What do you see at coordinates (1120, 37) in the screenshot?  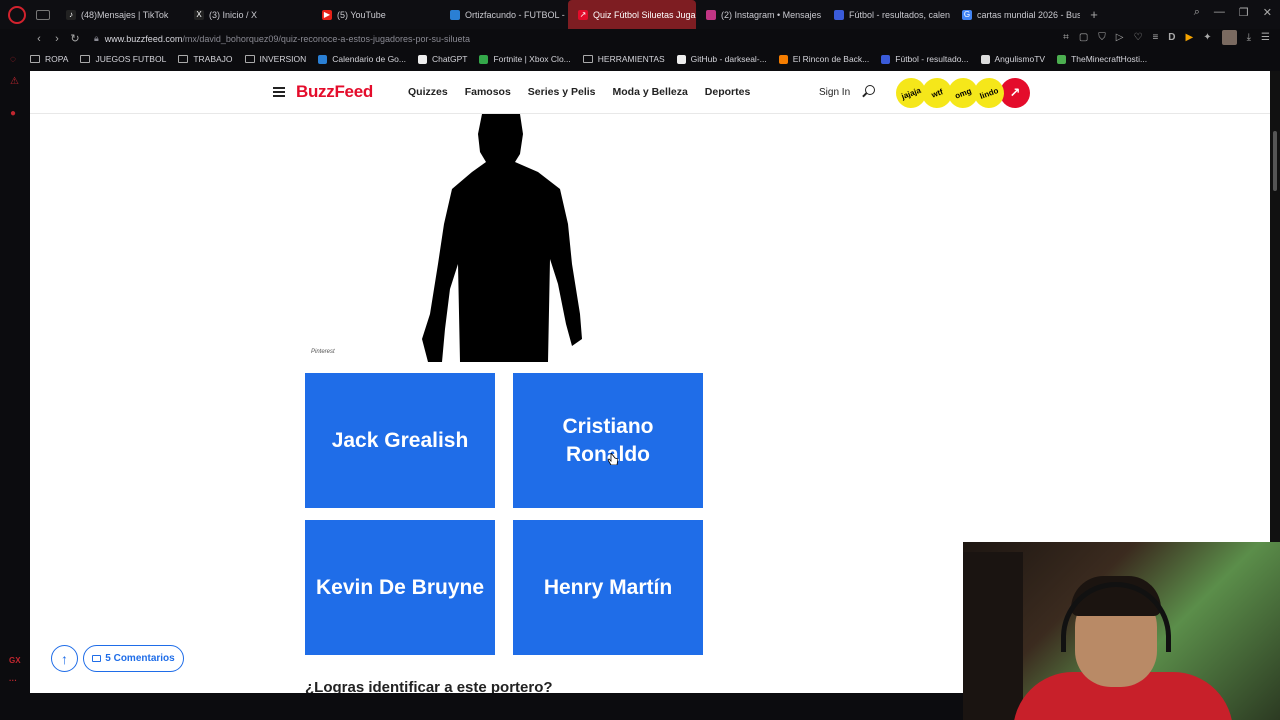 I see `play-icon: ▷` at bounding box center [1120, 37].